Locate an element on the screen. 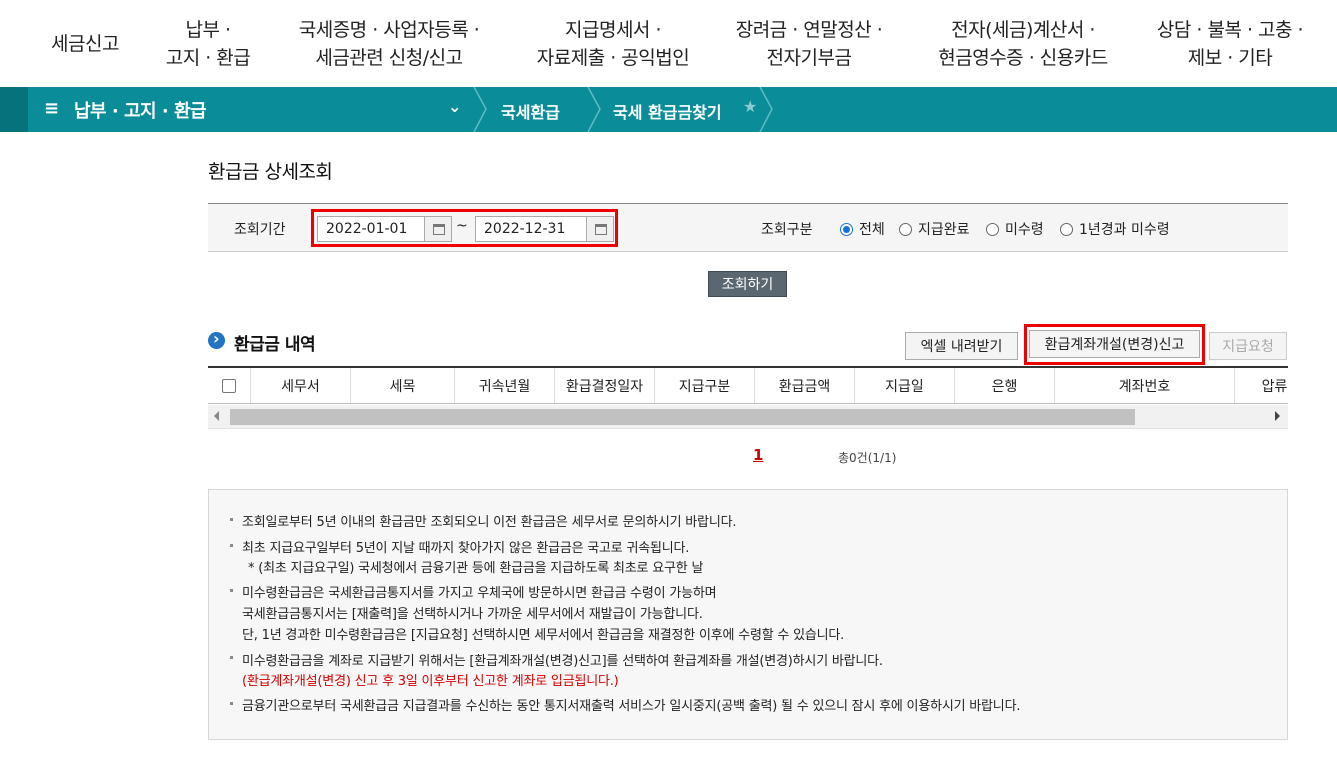  excel-download-button: 엑셀 내려받기 is located at coordinates (961, 346).